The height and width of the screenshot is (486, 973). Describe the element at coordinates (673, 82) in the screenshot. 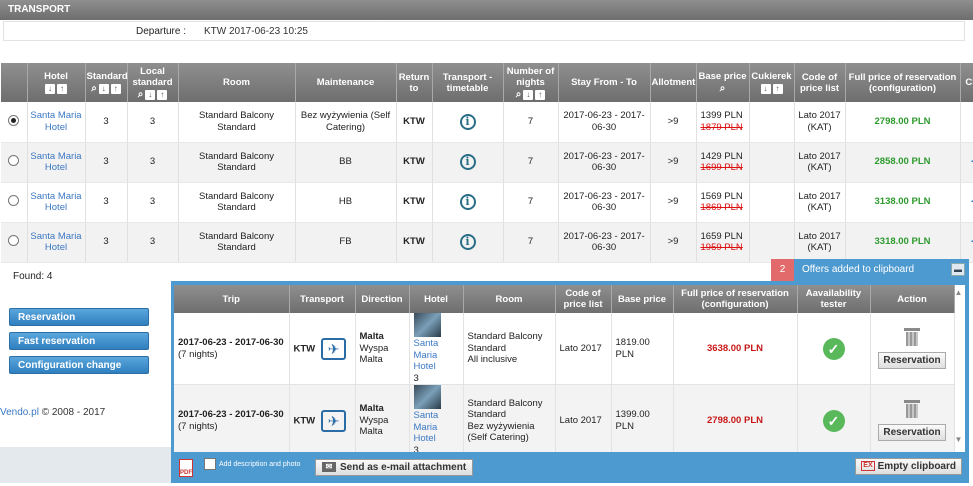

I see `col-allotment: Allotment` at that location.